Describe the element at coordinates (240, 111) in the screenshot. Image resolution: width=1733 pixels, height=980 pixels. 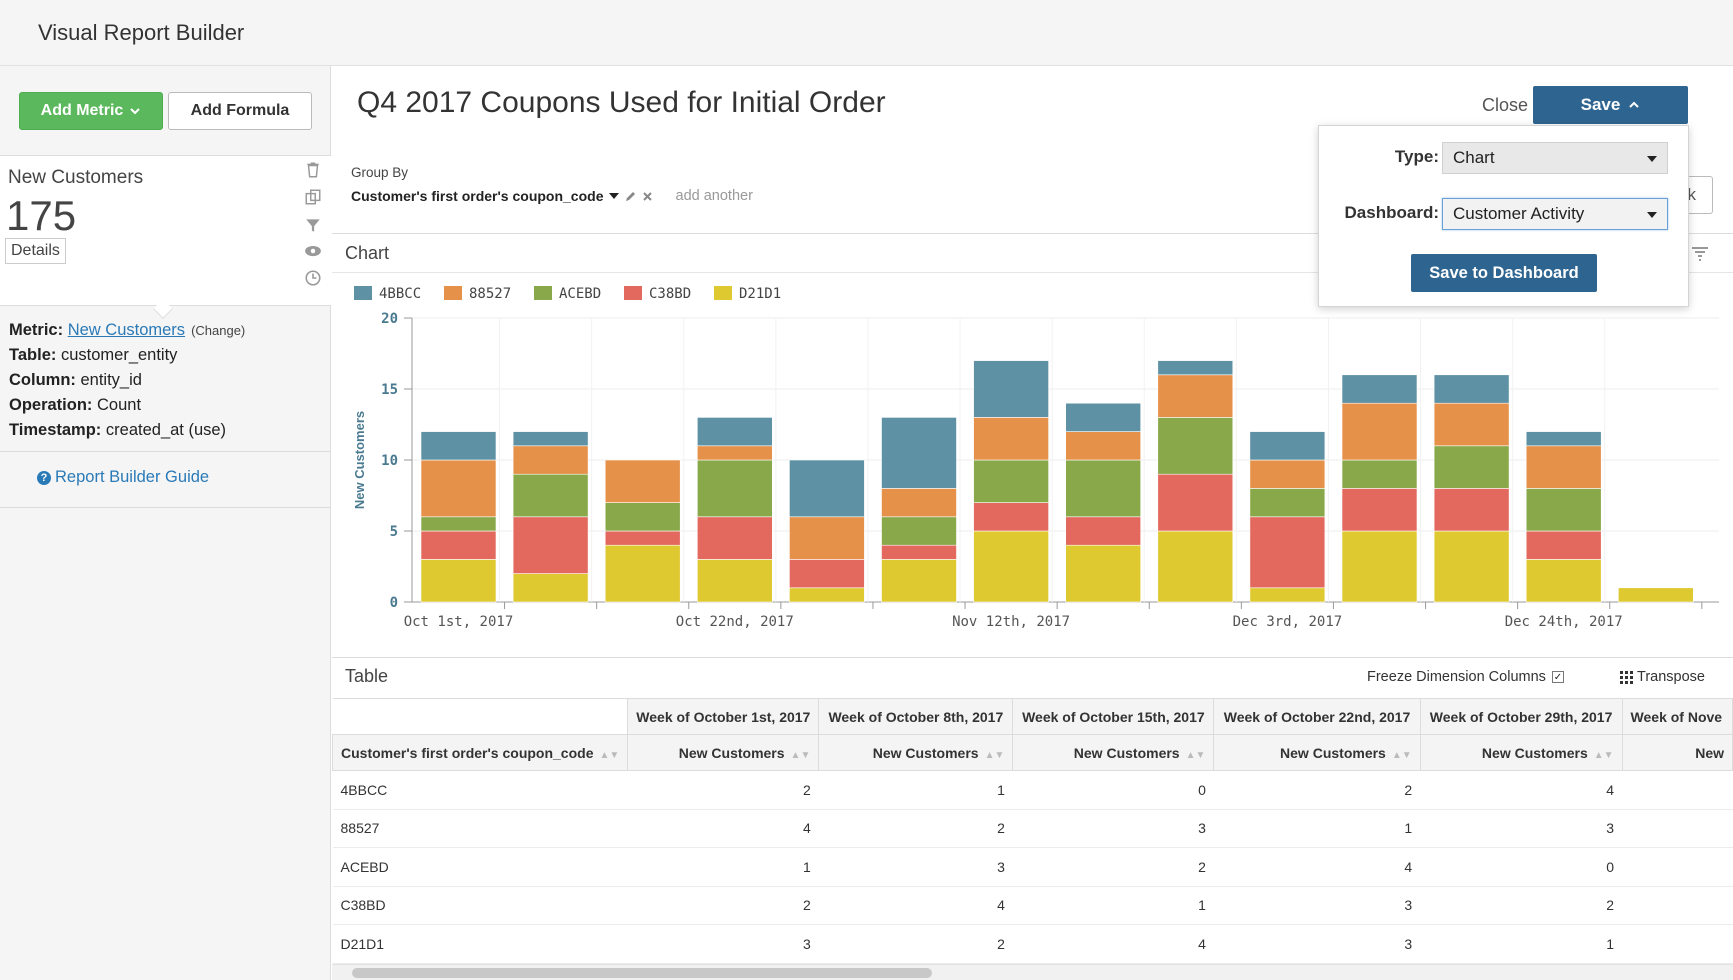
I see `add-formula-button: Add Formula` at that location.